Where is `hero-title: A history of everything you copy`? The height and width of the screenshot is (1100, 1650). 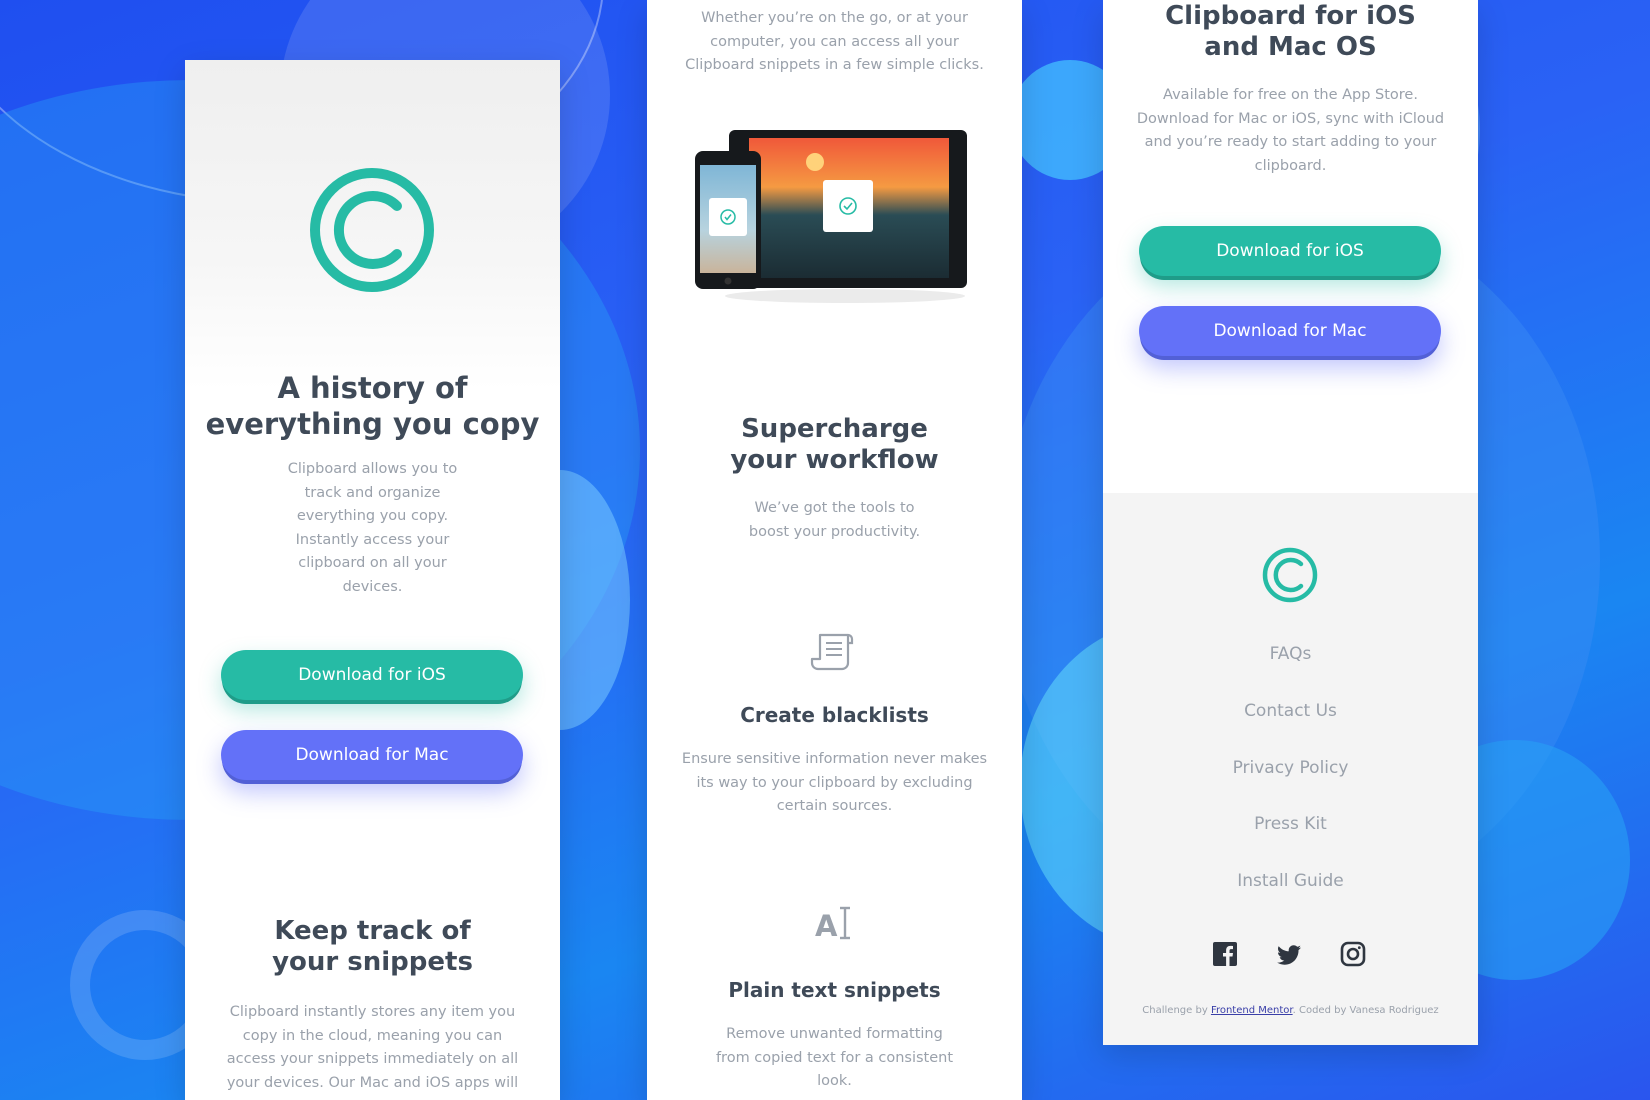 hero-title: A history of everything you copy is located at coordinates (372, 406).